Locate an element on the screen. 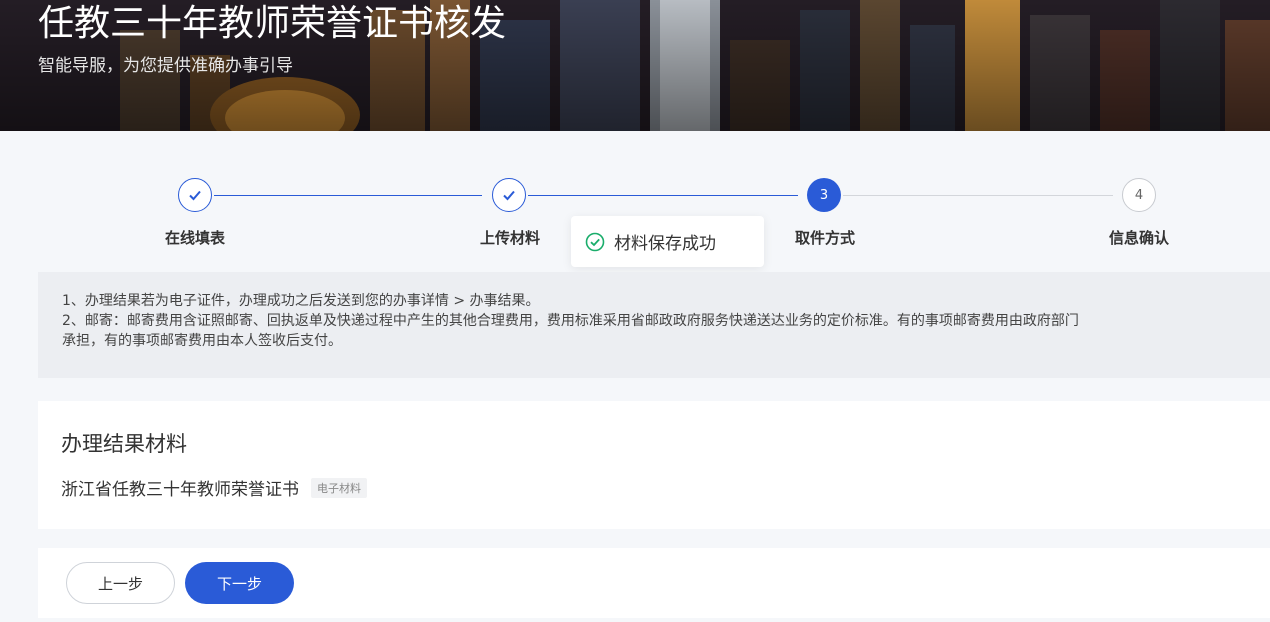  notice-line: 承担，有的事项邮寄费用由本人签收后支付。 is located at coordinates (202, 341).